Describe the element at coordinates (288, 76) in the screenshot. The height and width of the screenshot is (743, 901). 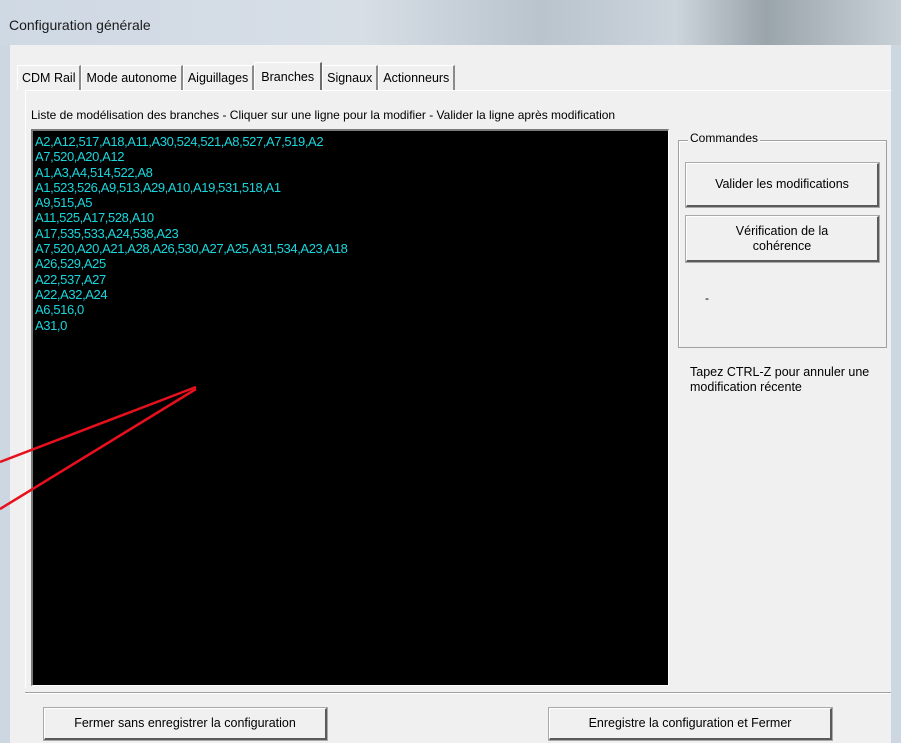
I see `tab-branches: Branches` at that location.